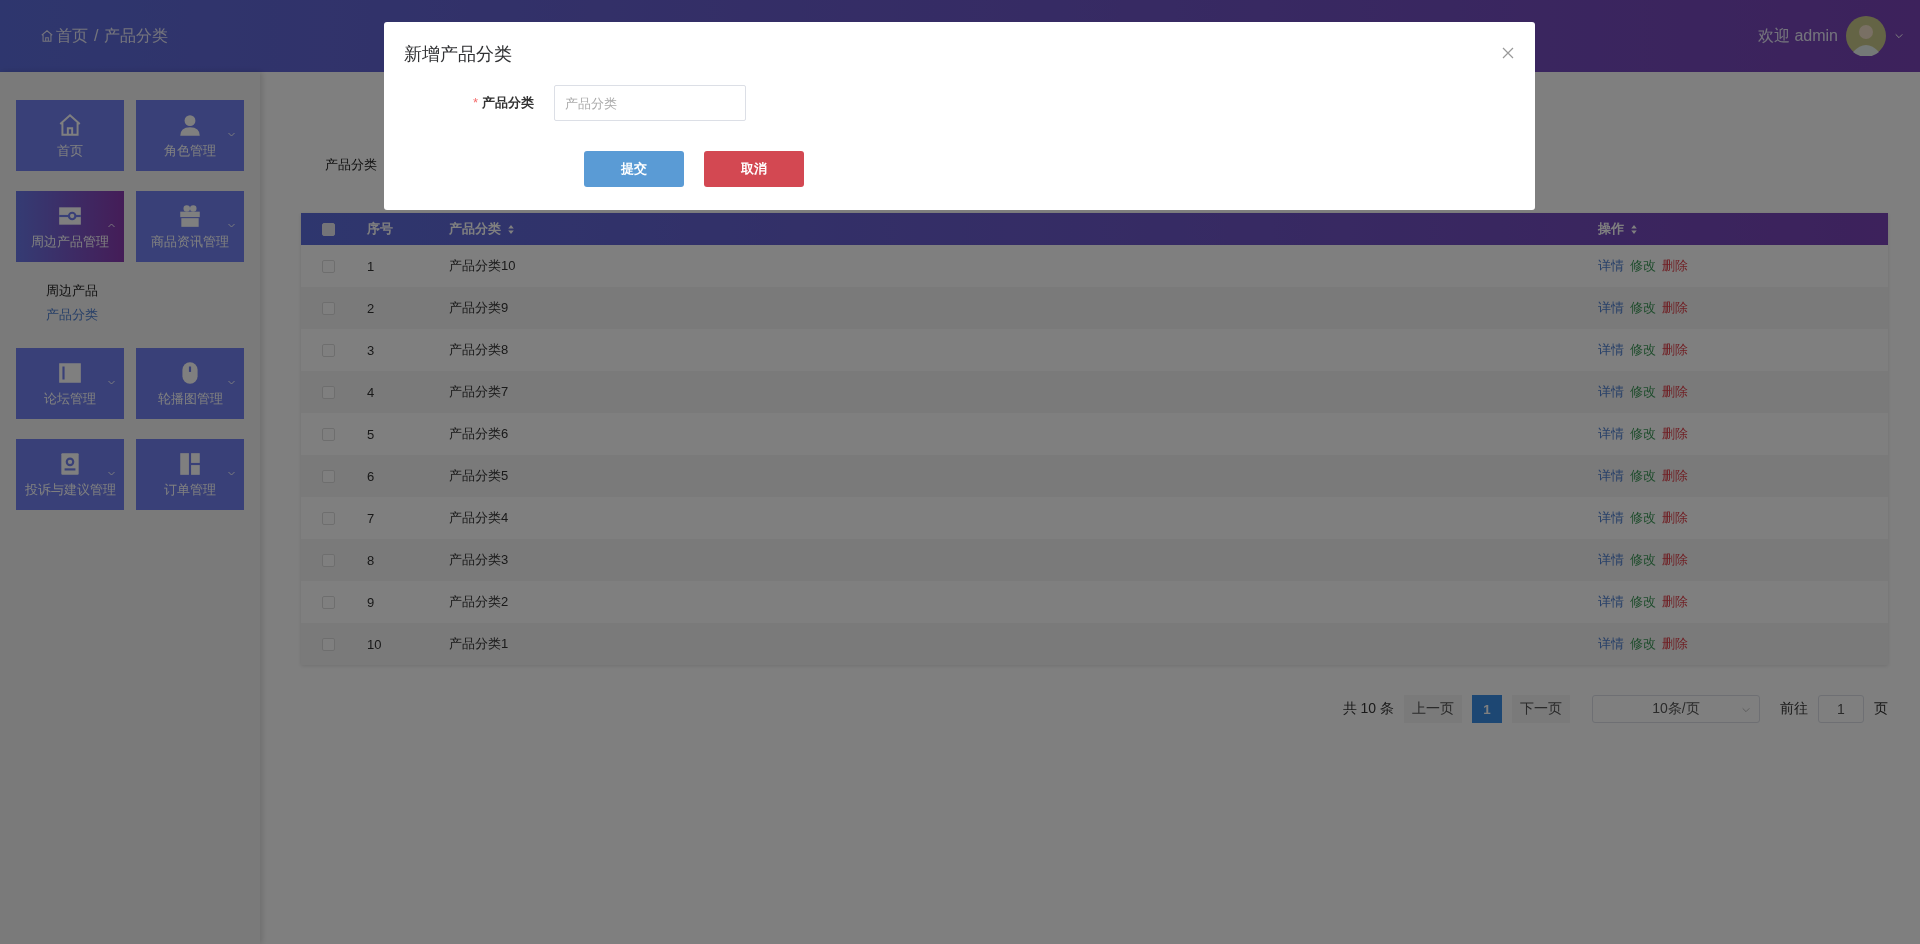 The image size is (1920, 944). Describe the element at coordinates (634, 169) in the screenshot. I see `submit-button: 提交` at that location.